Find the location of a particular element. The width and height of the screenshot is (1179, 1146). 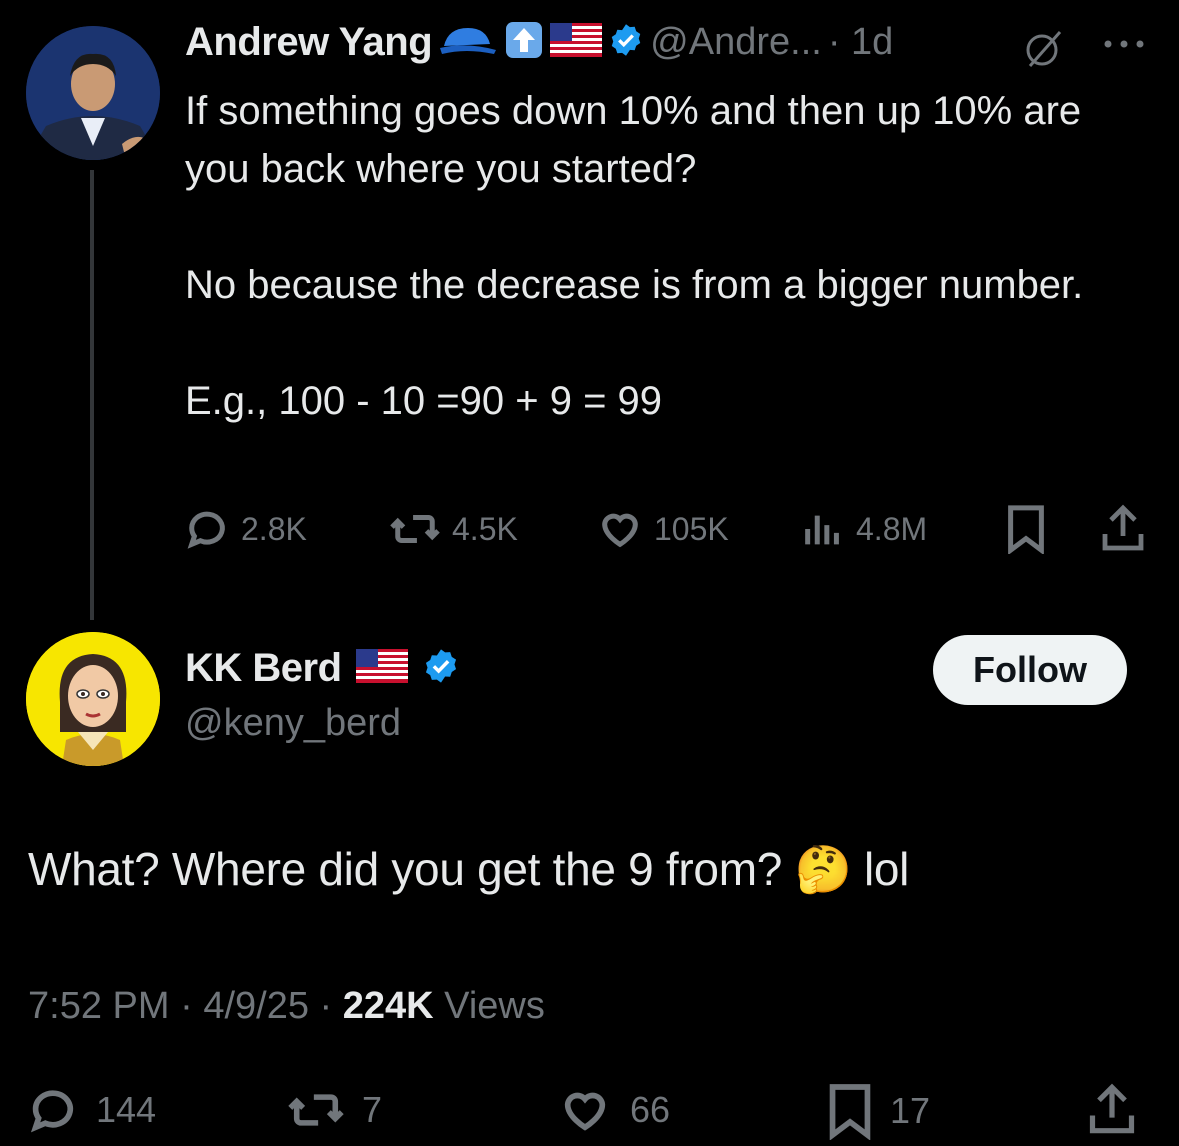

post-date: 4/9/25 is located at coordinates (256, 1006).